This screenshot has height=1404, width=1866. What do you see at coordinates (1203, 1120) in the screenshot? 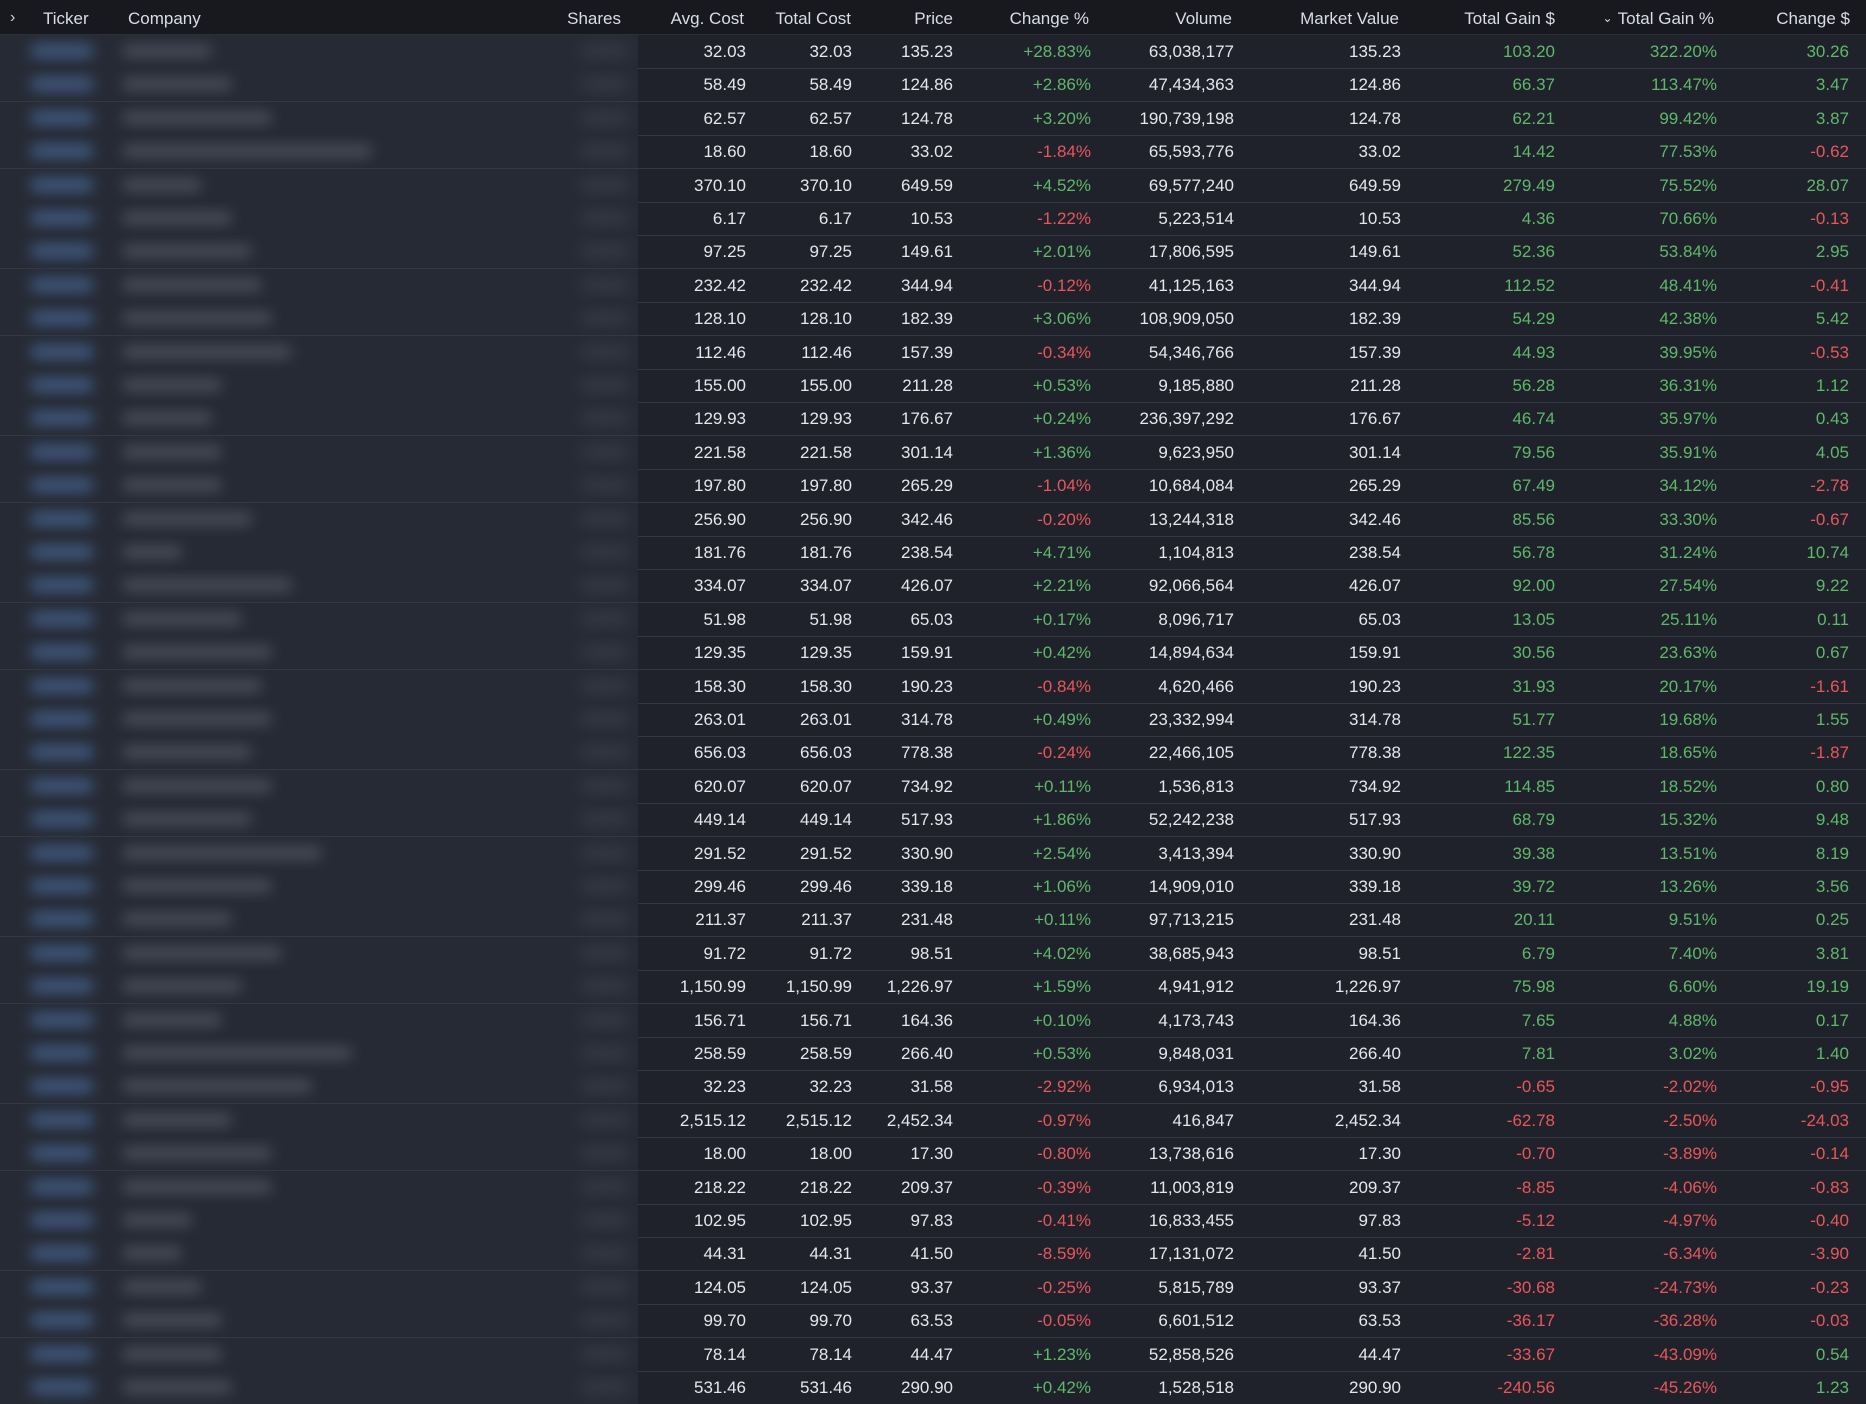
I see `cell-volume: 416,847` at bounding box center [1203, 1120].